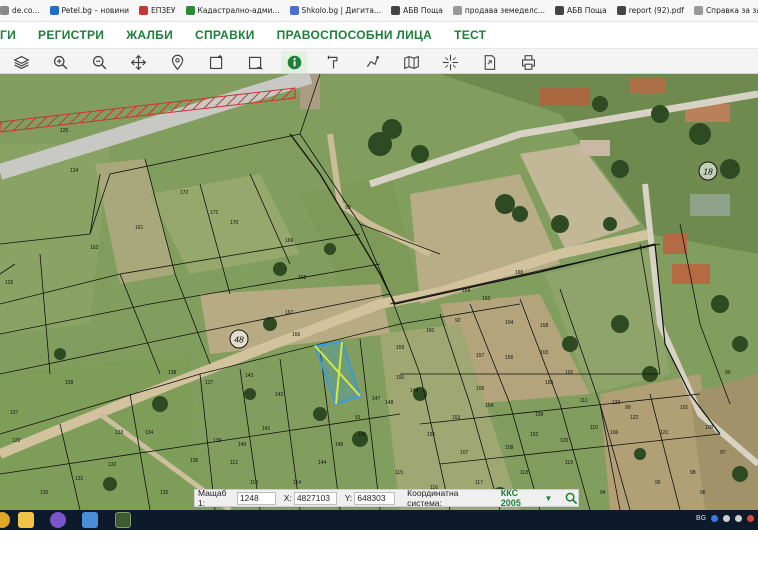 The image size is (758, 564). What do you see at coordinates (726, 518) in the screenshot?
I see `network-icon` at bounding box center [726, 518].